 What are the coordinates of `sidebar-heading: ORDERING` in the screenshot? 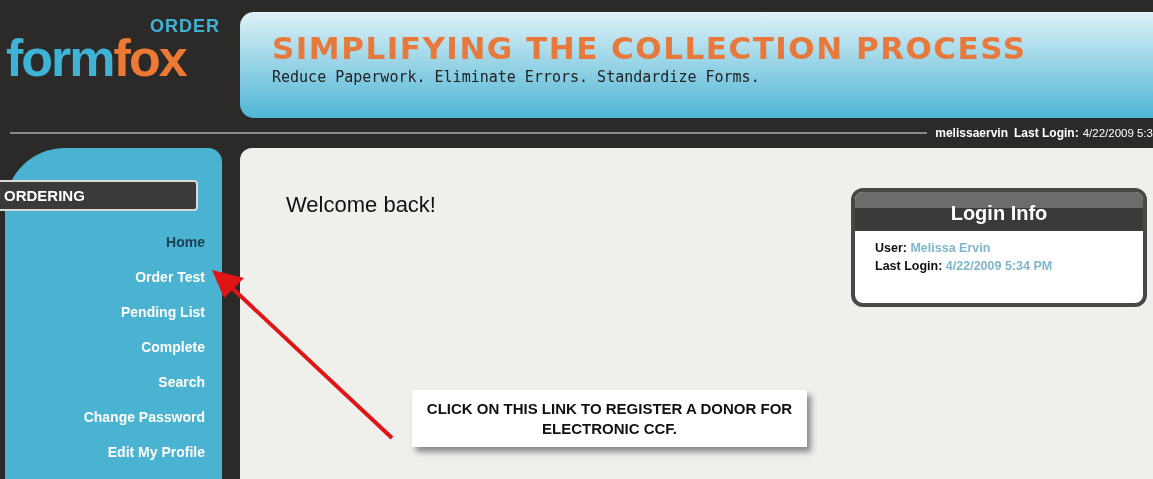 It's located at (99, 195).